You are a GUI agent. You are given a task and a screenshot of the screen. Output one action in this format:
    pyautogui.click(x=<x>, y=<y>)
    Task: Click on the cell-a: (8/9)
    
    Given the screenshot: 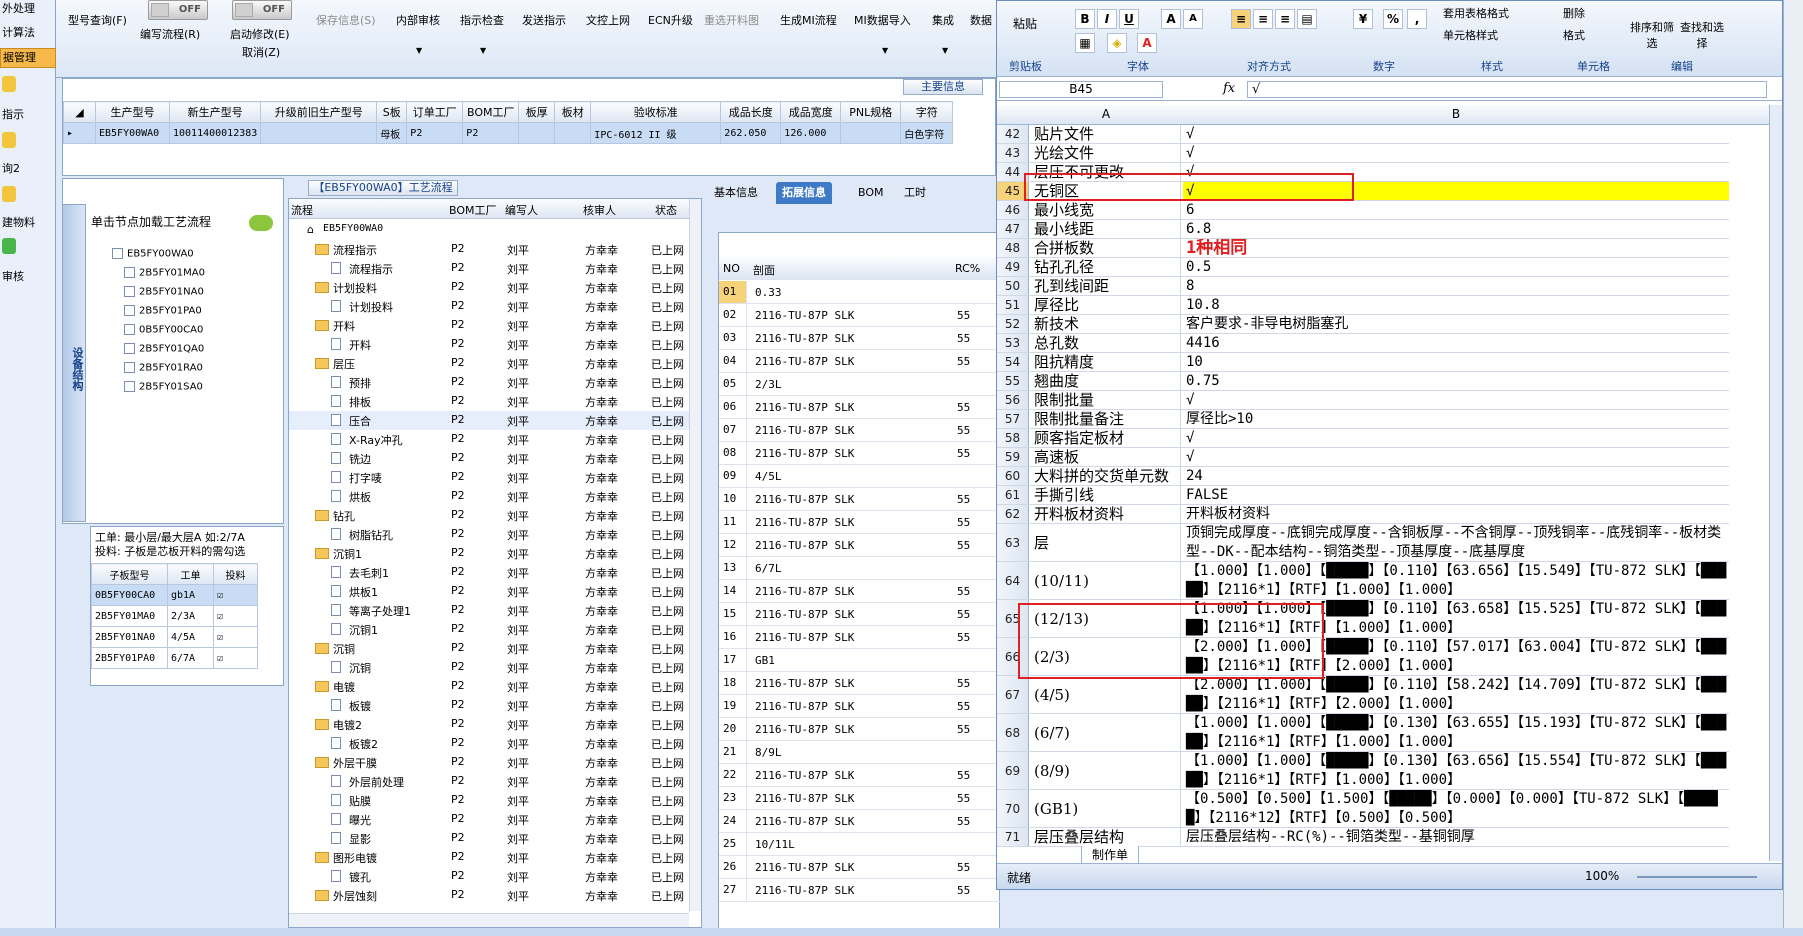 What is the action you would take?
    pyautogui.click(x=1106, y=770)
    